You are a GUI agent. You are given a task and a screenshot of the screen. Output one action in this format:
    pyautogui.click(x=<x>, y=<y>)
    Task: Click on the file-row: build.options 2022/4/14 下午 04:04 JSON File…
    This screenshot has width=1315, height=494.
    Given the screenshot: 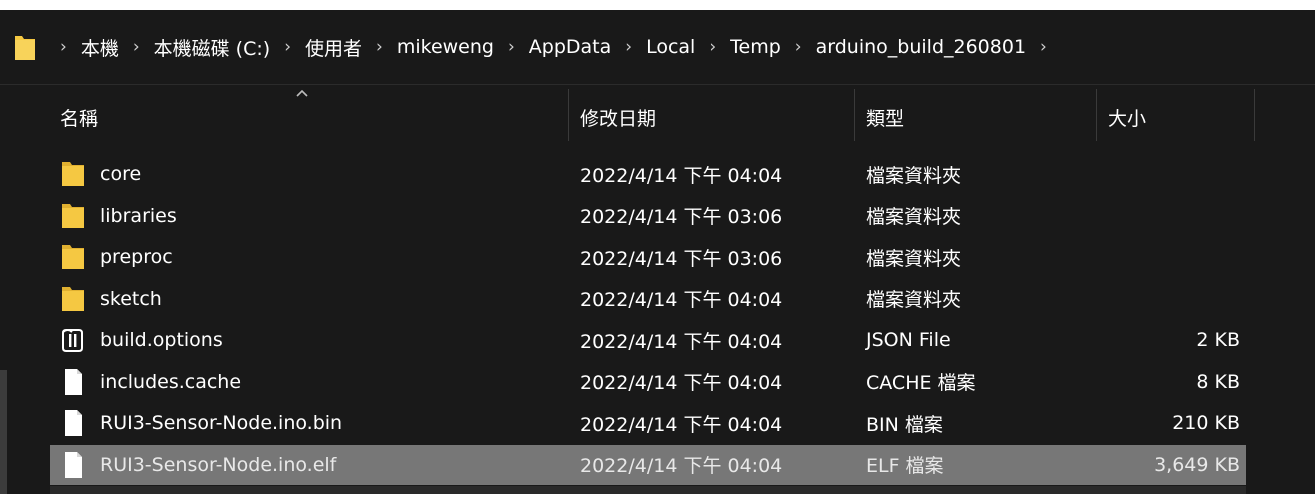 What is the action you would take?
    pyautogui.click(x=657, y=340)
    